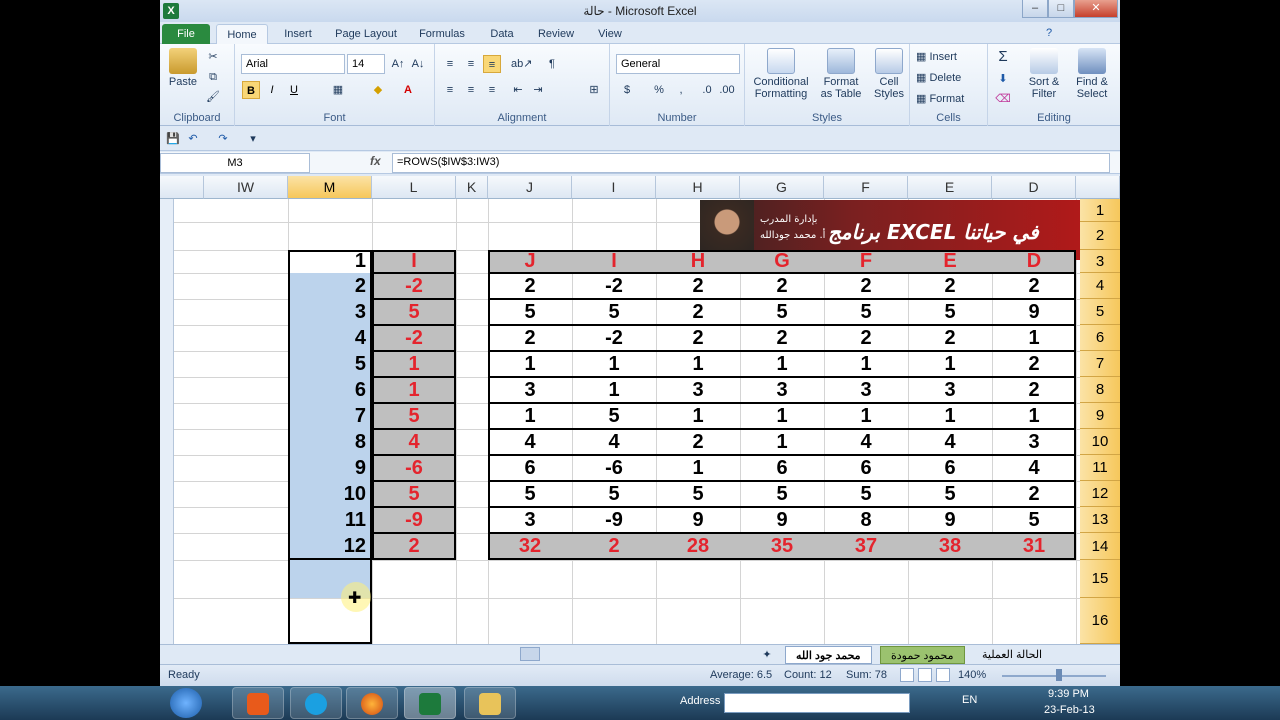 Image resolution: width=1280 pixels, height=720 pixels. What do you see at coordinates (414, 312) in the screenshot?
I see `cell-l5: 5` at bounding box center [414, 312].